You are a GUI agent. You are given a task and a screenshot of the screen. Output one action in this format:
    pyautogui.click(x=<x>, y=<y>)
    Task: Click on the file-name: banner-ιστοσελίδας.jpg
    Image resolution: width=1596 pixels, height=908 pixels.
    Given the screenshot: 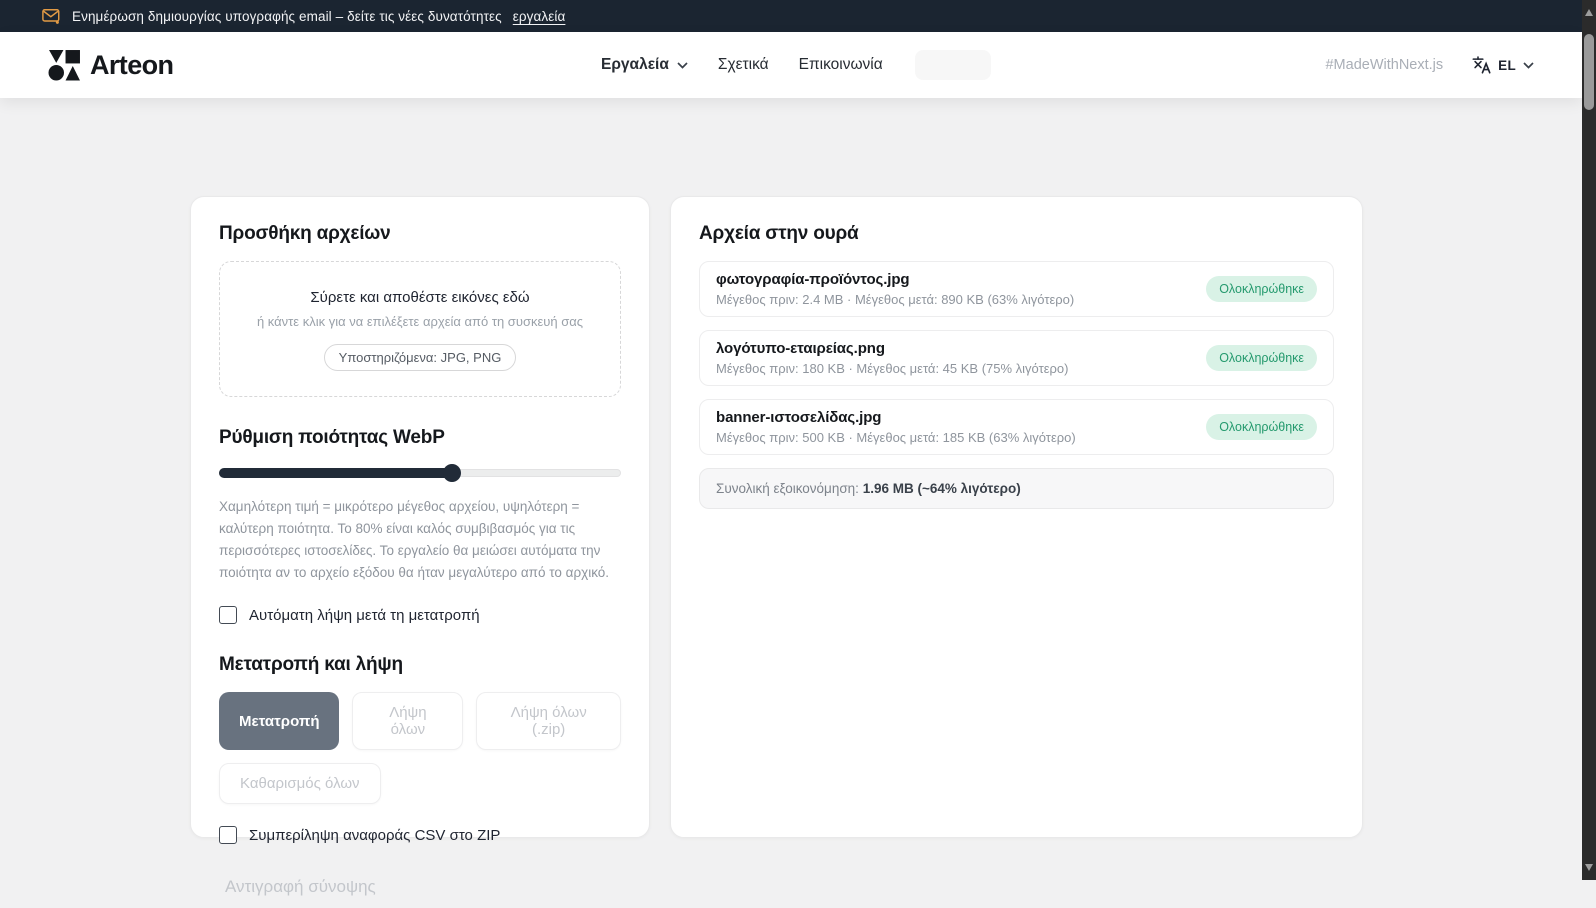 What is the action you would take?
    pyautogui.click(x=799, y=417)
    